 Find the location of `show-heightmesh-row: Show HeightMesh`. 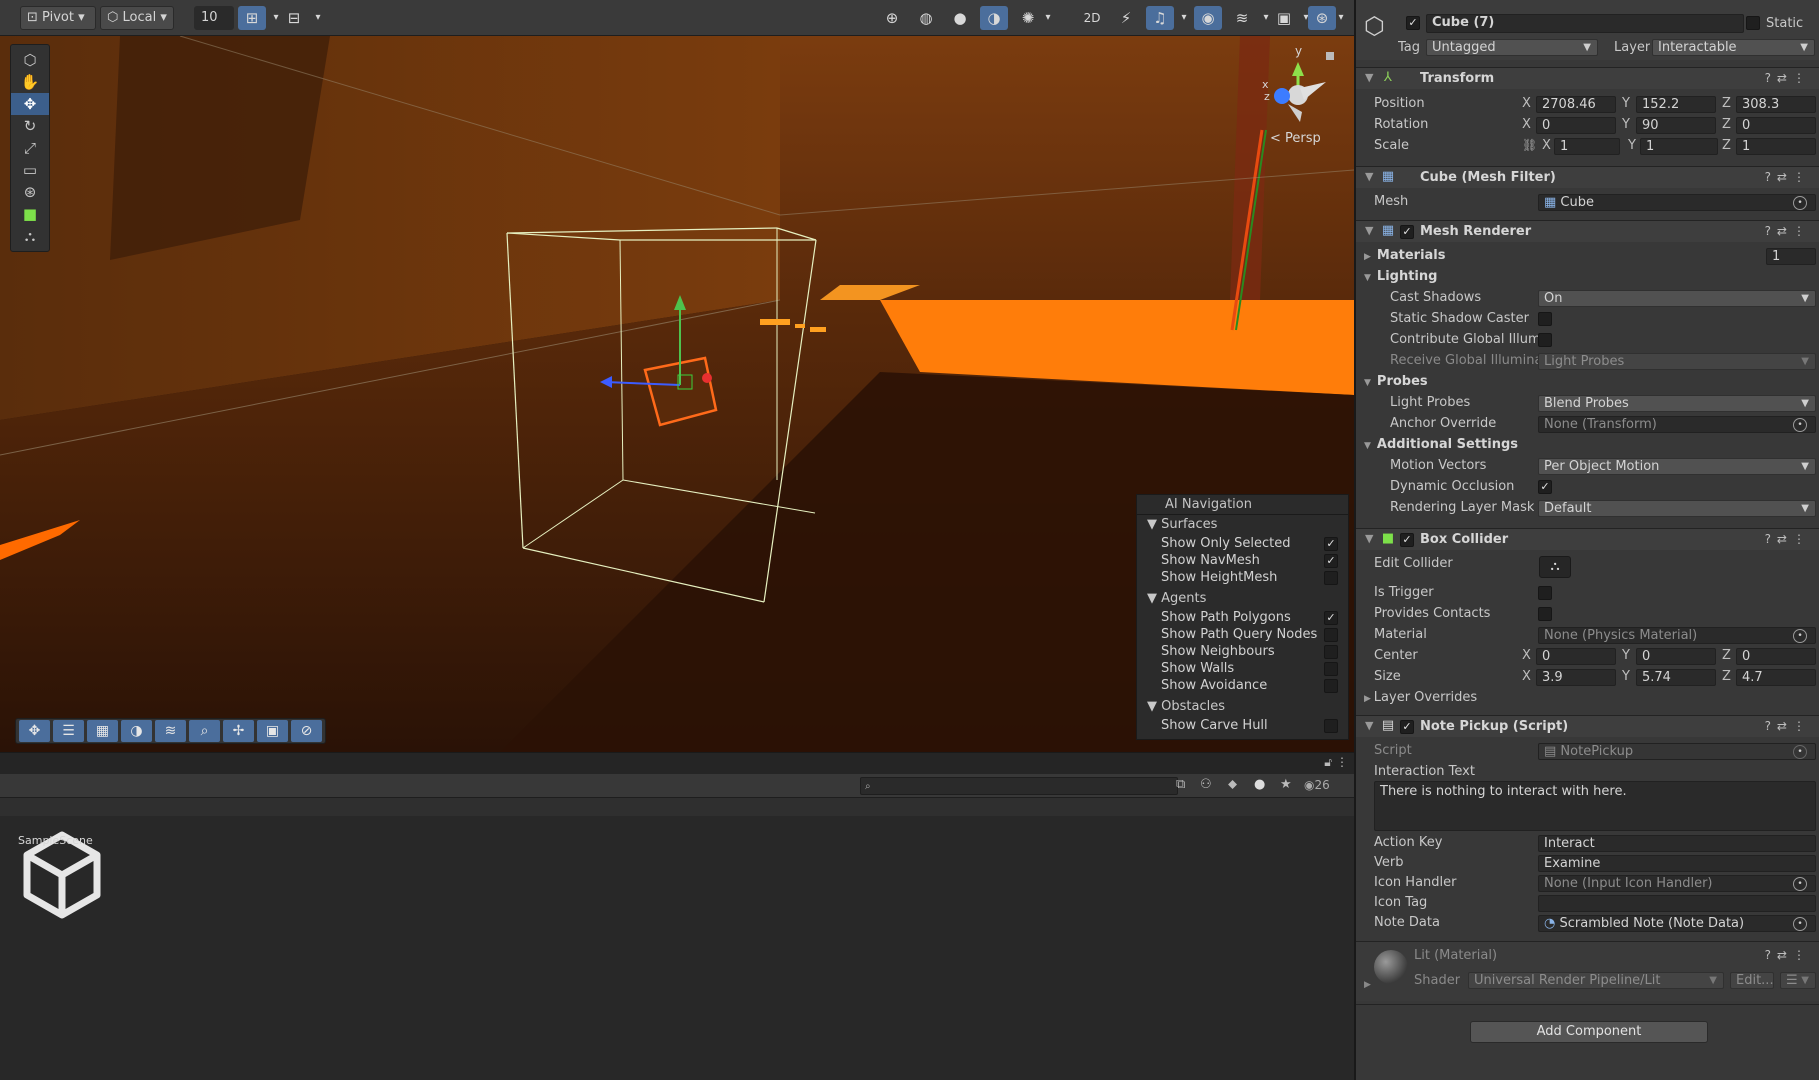

show-heightmesh-row: Show HeightMesh is located at coordinates (1242, 577).